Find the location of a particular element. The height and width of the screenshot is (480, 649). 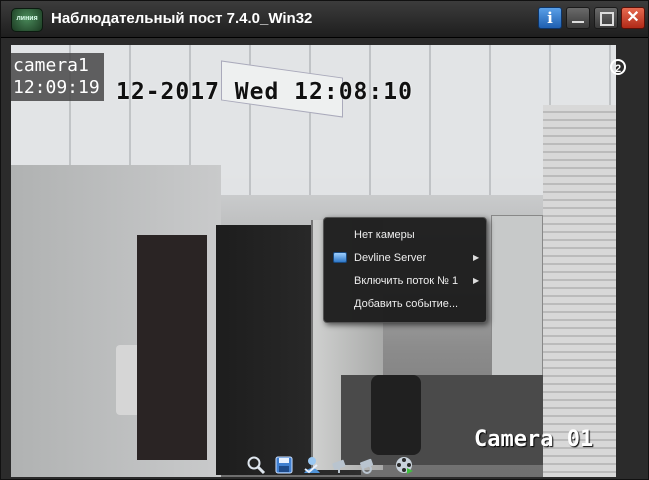

osd-datetime: 12-2017 Wed 12:08:10 is located at coordinates (264, 92).